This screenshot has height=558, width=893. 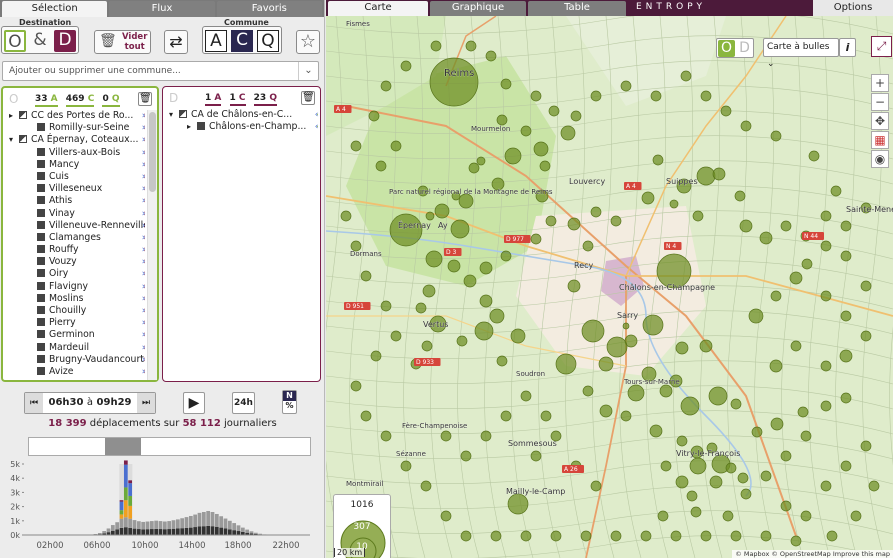 I want to click on tree-row: Germinon ››, so click(x=74, y=335).